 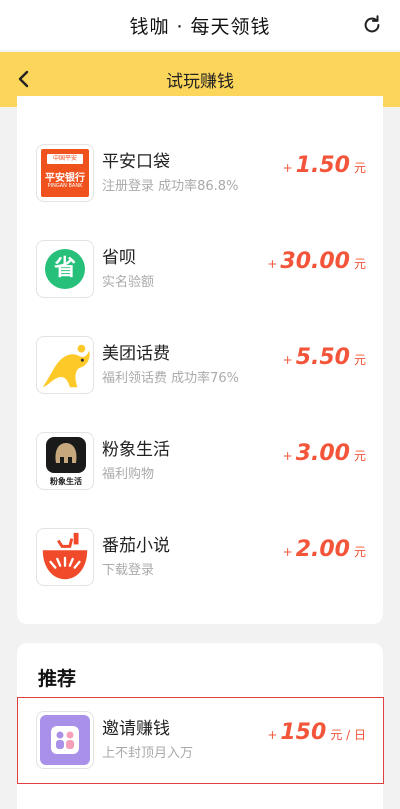 I want to click on task-item-shengbei: 省 省呗 实名验额 + 30.00 元, so click(x=200, y=288).